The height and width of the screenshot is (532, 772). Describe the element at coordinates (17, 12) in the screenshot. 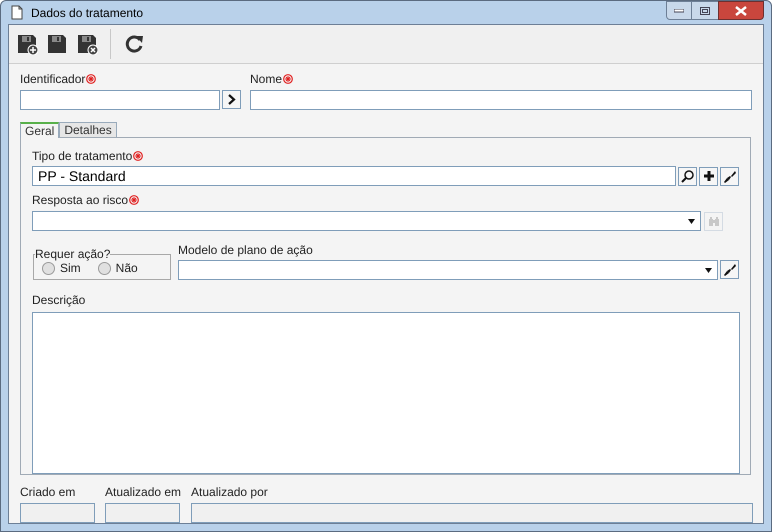

I see `document-icon` at that location.